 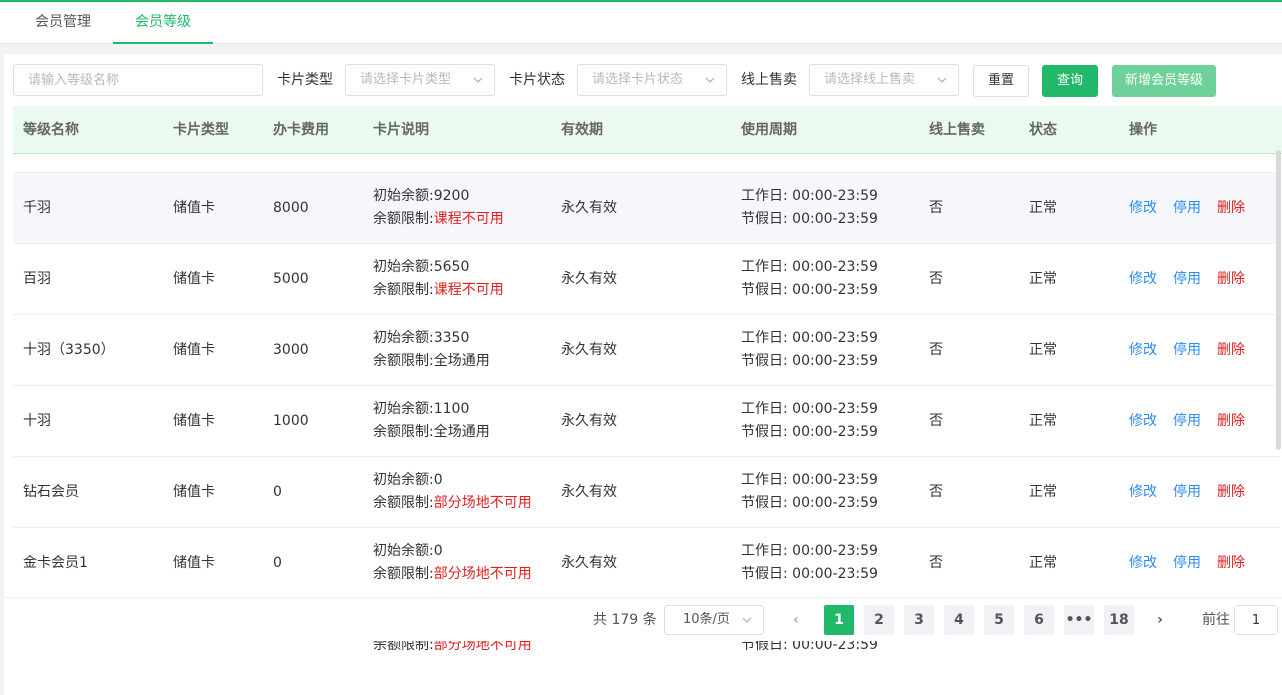 I want to click on col-card-desc: 卡片说明, so click(x=401, y=130).